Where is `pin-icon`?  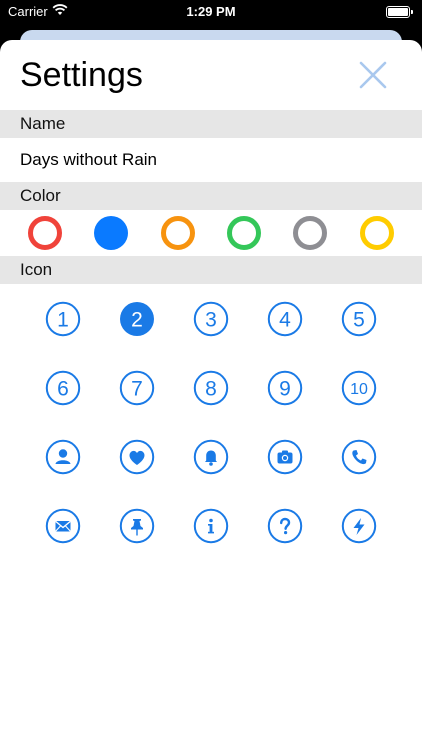 pin-icon is located at coordinates (137, 525).